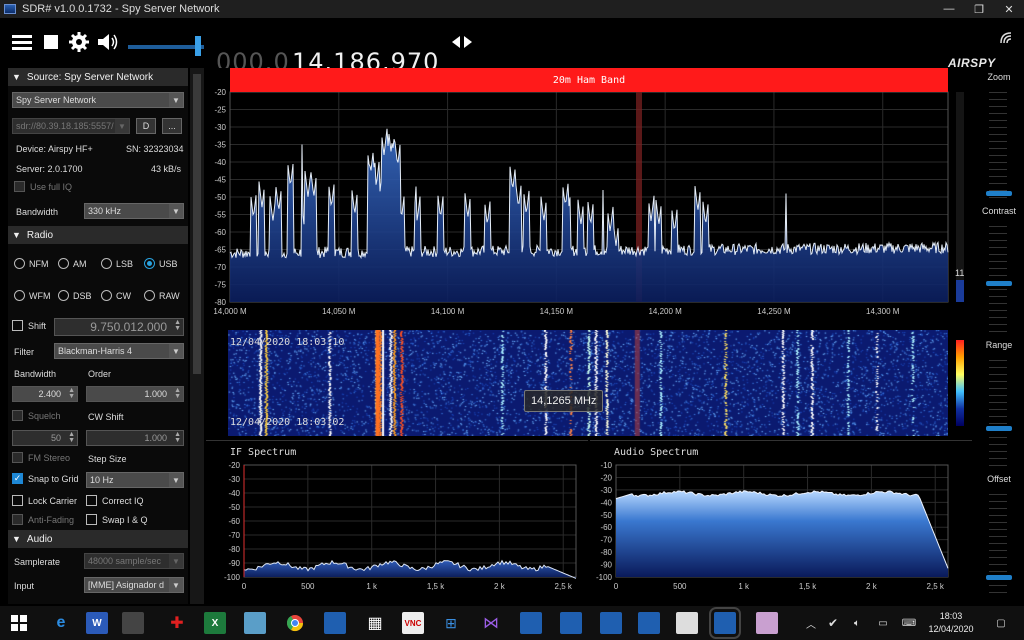 Image resolution: width=1024 pixels, height=640 pixels. I want to click on source-section-header: ▼ Source: Spy Server Network, so click(98, 77).